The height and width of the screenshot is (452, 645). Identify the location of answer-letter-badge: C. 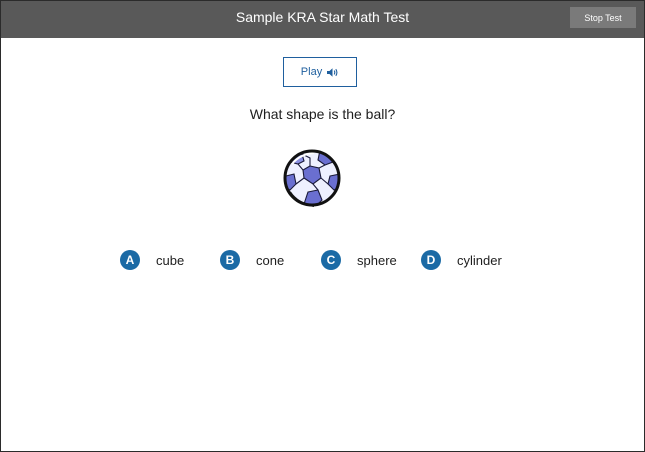
(331, 260).